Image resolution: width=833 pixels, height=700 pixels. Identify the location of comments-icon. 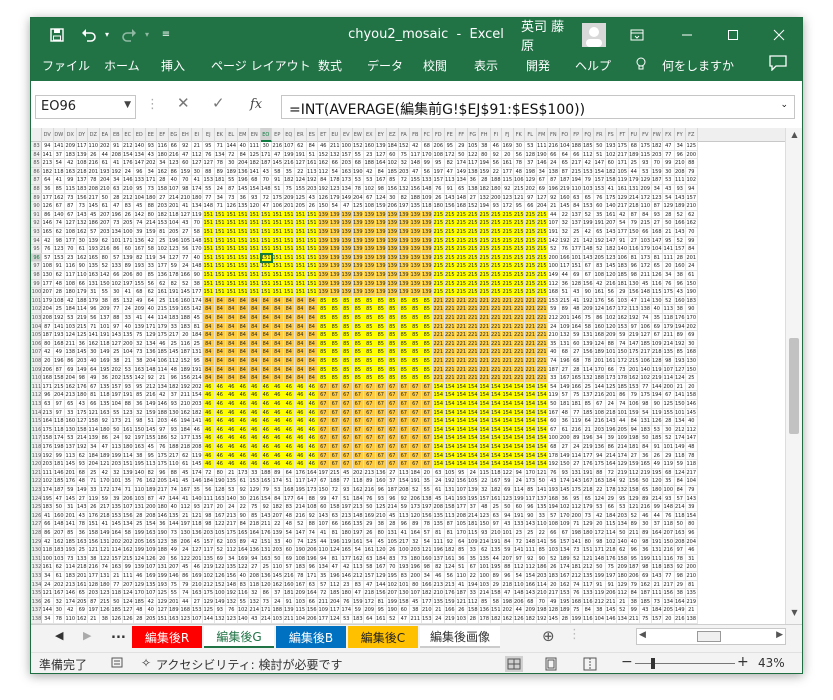
(778, 64).